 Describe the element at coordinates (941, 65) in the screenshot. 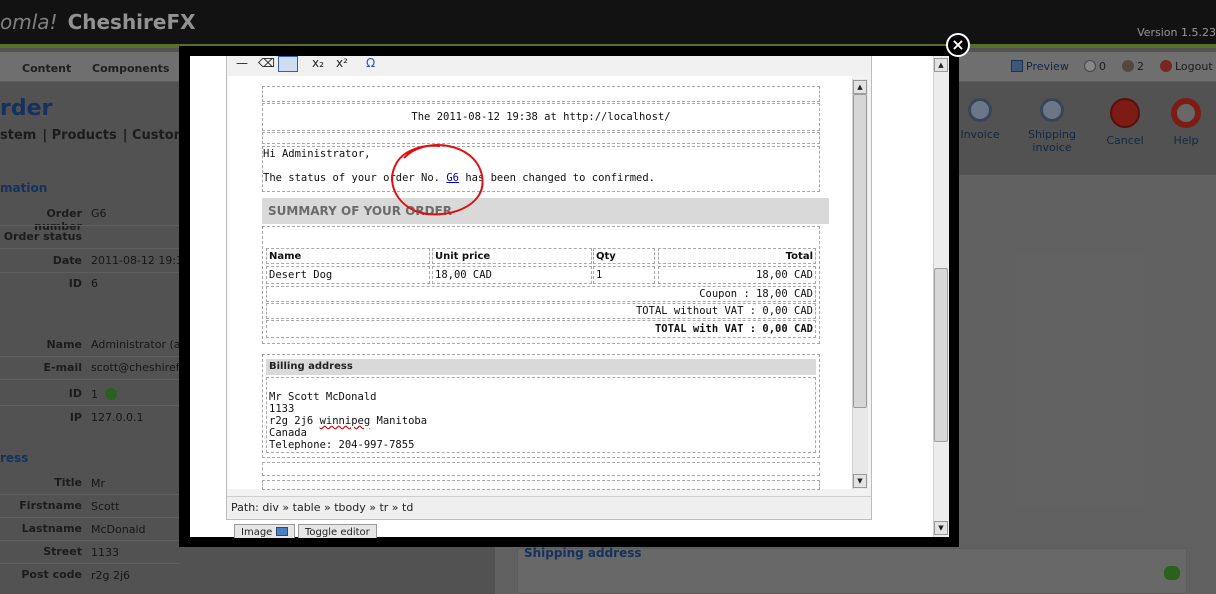

I see `scroll-up-arrow: ▲` at that location.